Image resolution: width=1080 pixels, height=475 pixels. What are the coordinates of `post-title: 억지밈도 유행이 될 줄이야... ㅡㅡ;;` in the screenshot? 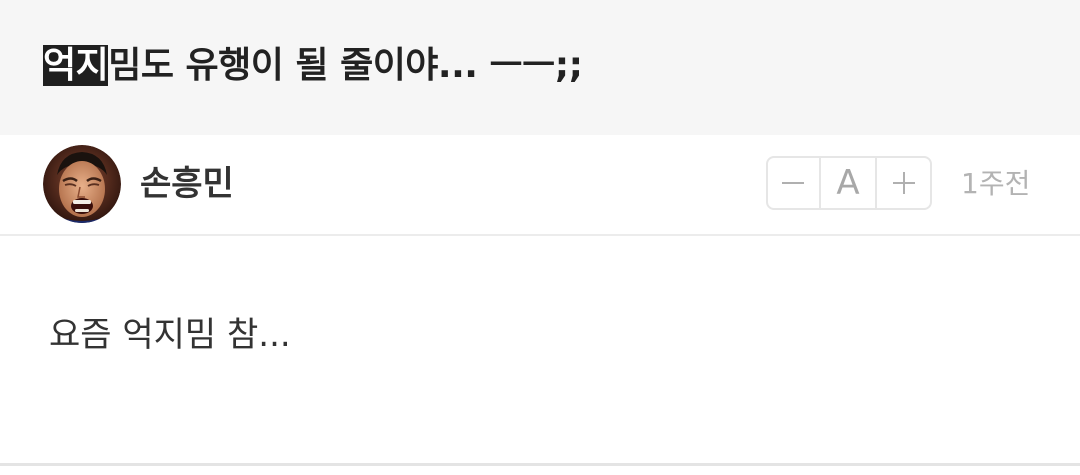 It's located at (313, 66).